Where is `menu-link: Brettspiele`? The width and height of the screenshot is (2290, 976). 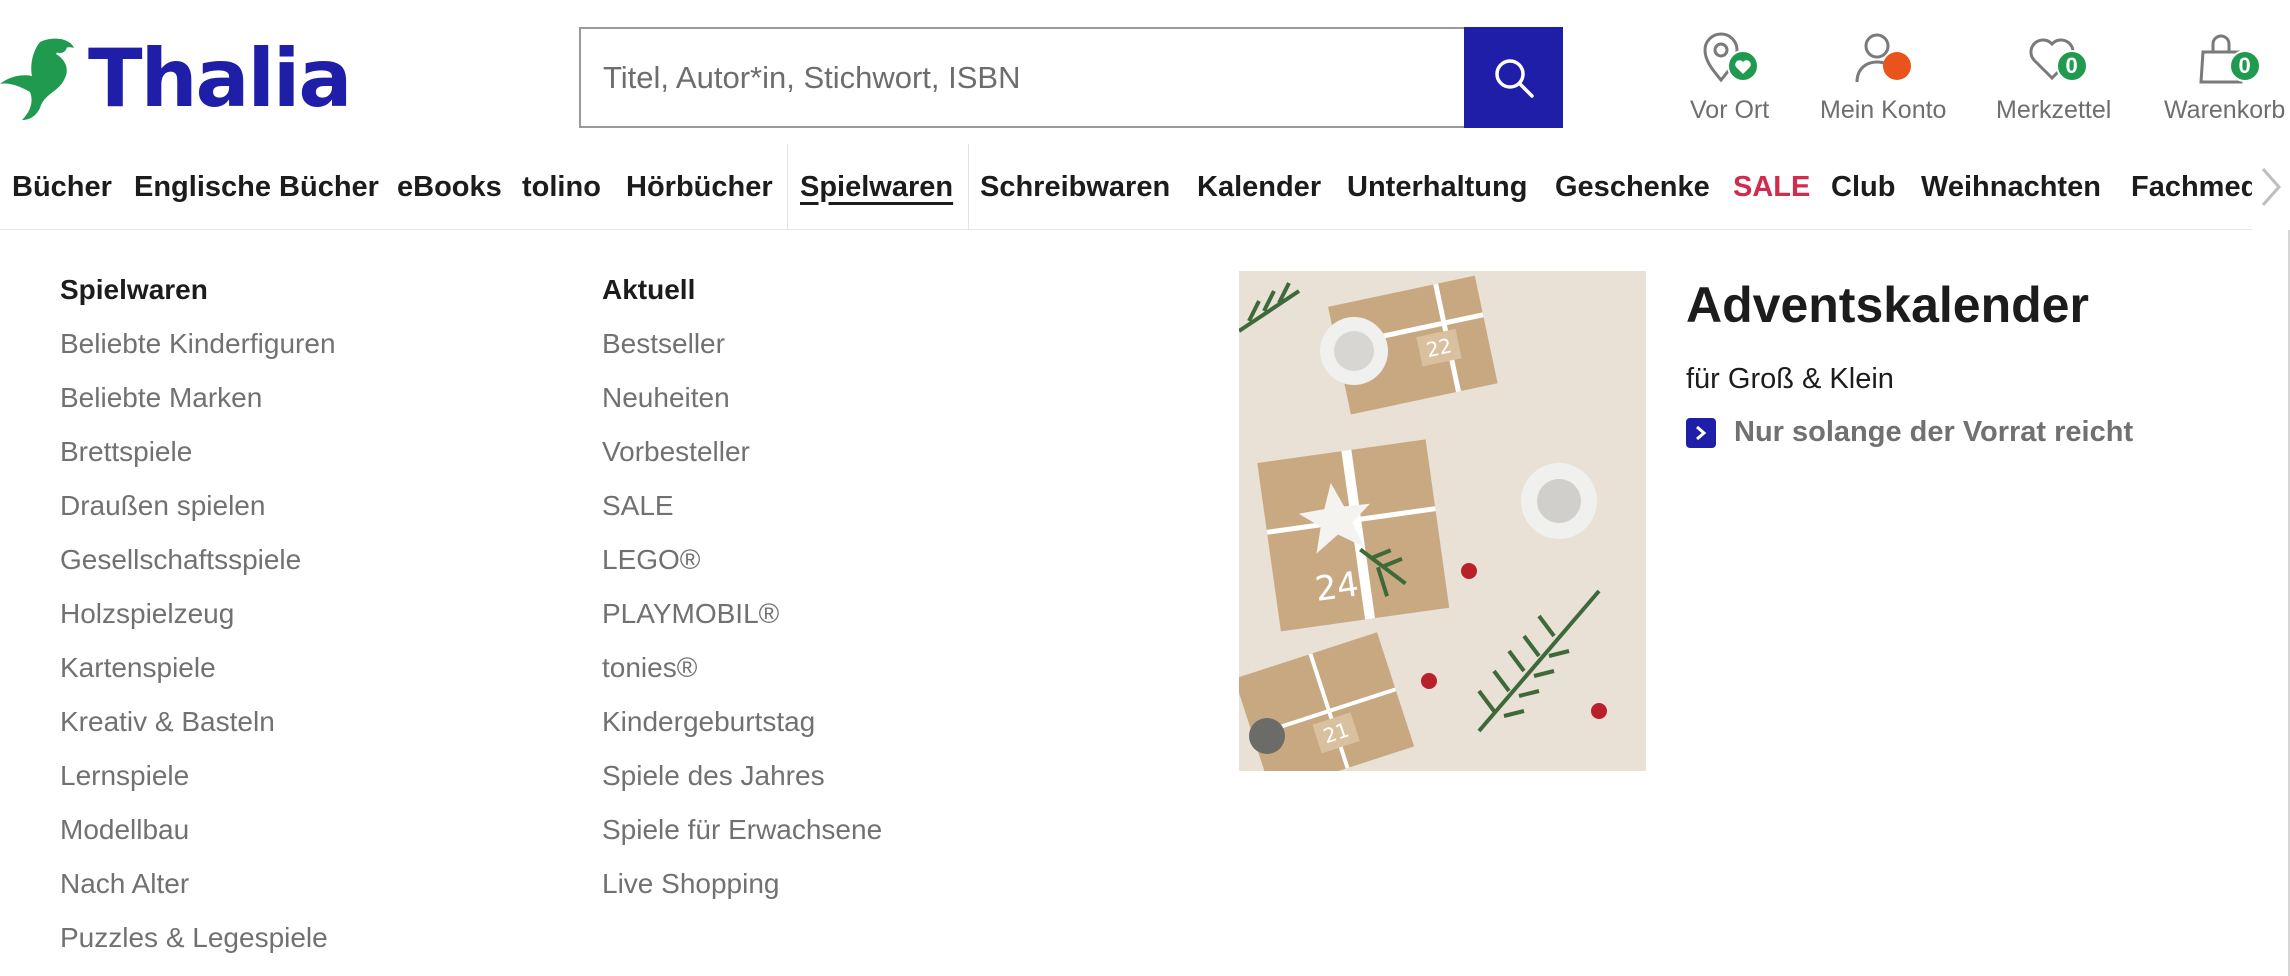
menu-link: Brettspiele is located at coordinates (198, 461).